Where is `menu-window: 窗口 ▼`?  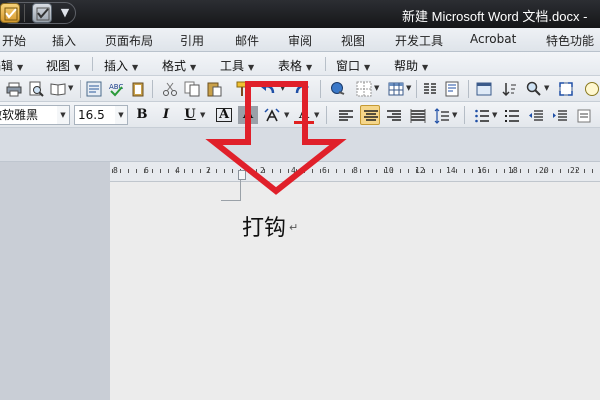
menu-window: 窗口 ▼ is located at coordinates (353, 65).